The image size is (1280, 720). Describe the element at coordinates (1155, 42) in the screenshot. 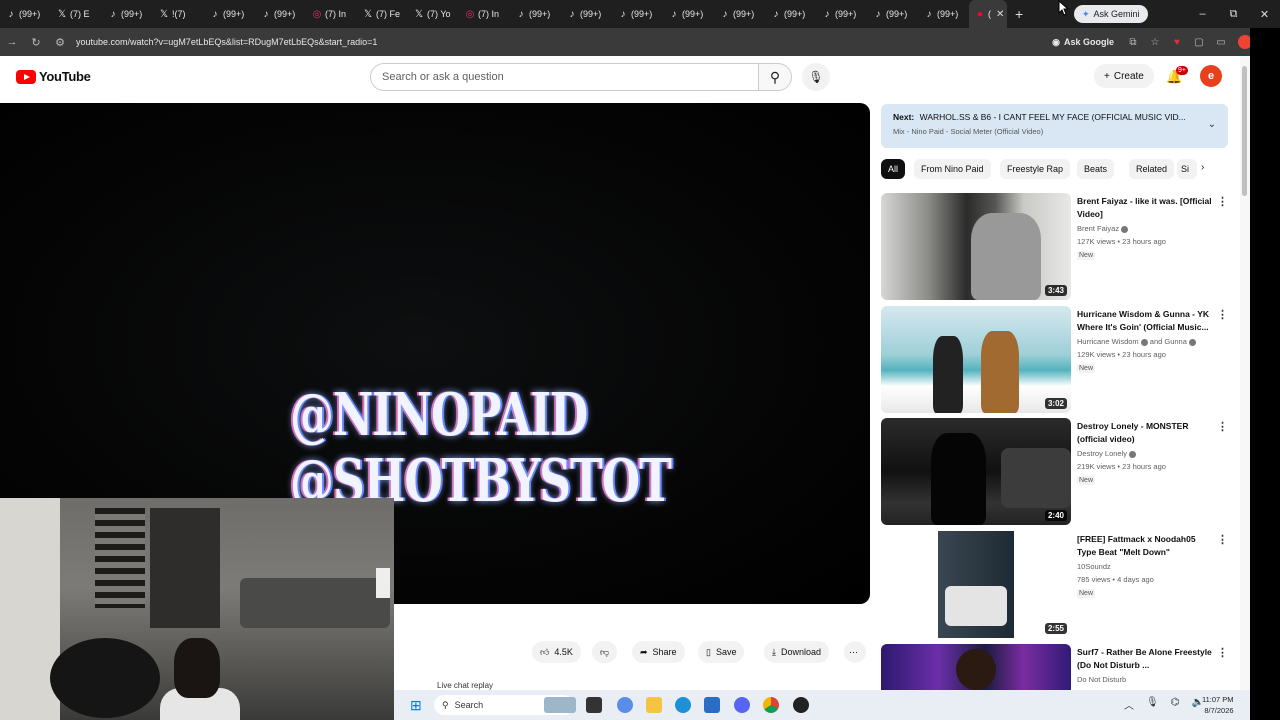

I see `bookmark-star-icon: ☆` at that location.